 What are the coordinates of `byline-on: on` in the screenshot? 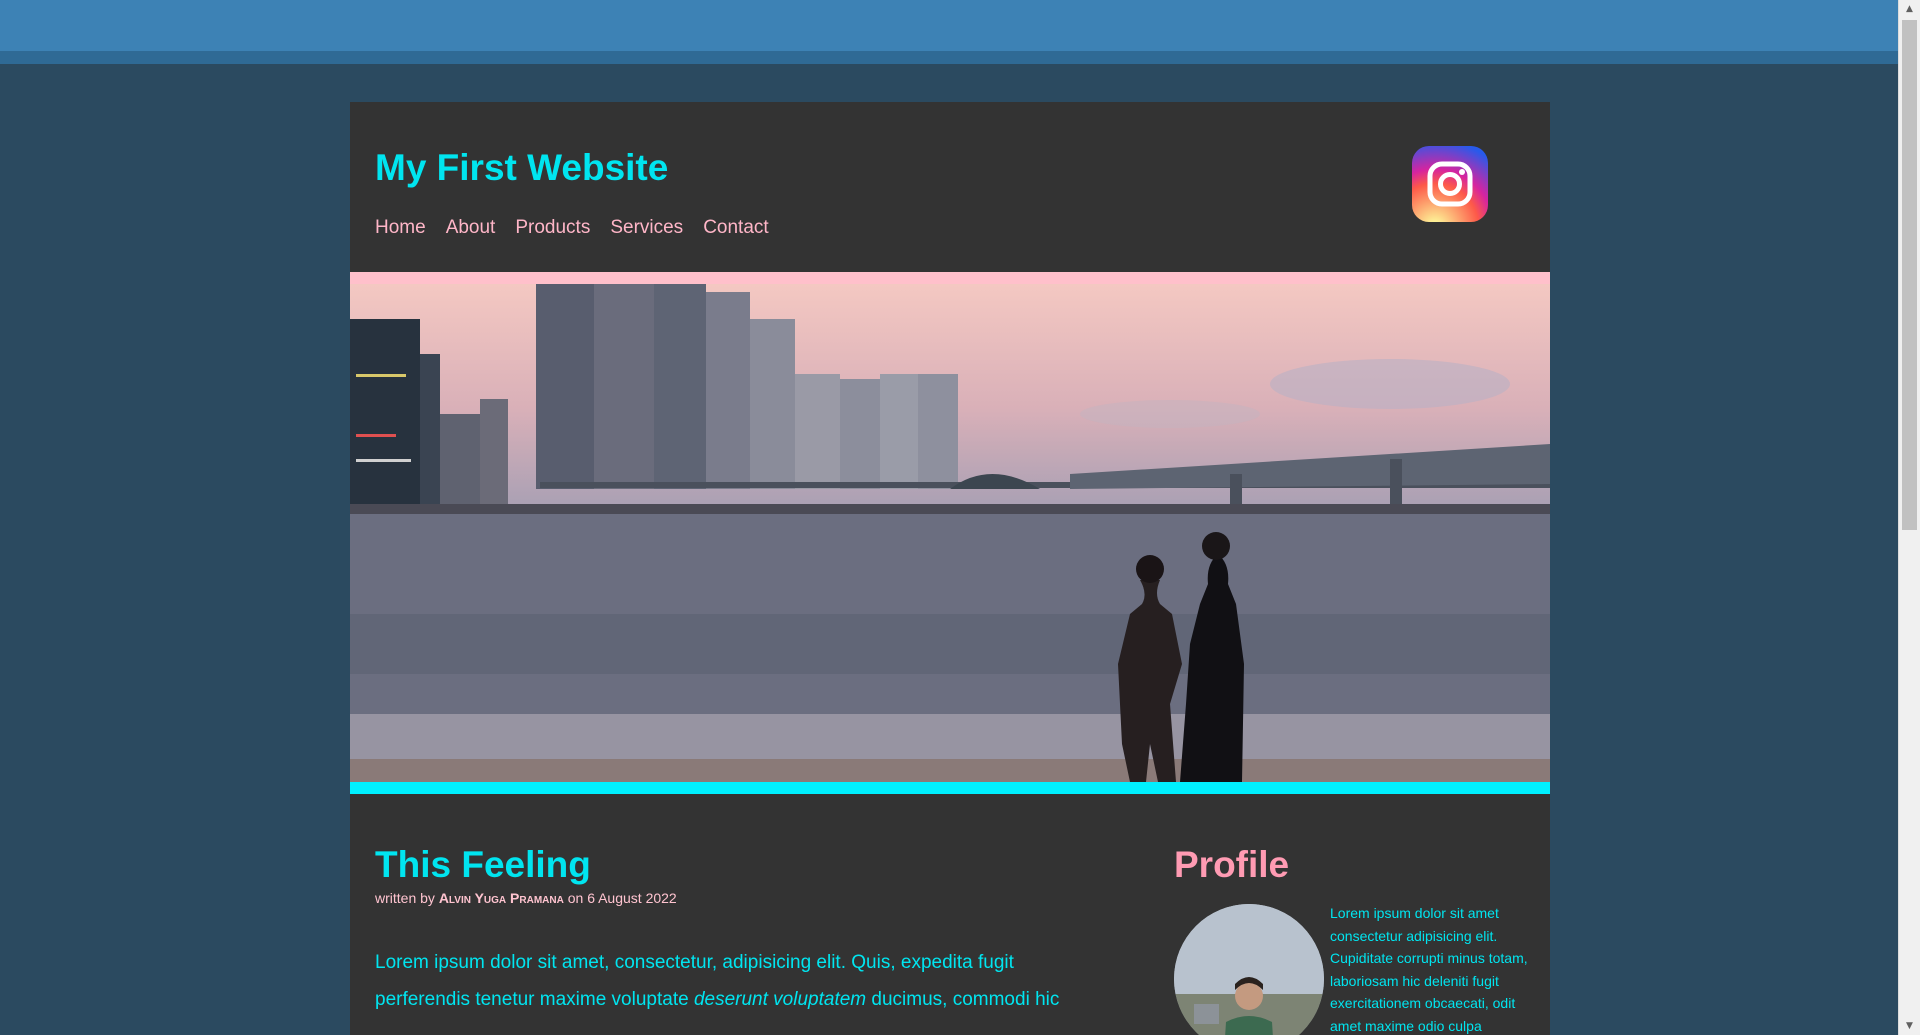 It's located at (575, 898).